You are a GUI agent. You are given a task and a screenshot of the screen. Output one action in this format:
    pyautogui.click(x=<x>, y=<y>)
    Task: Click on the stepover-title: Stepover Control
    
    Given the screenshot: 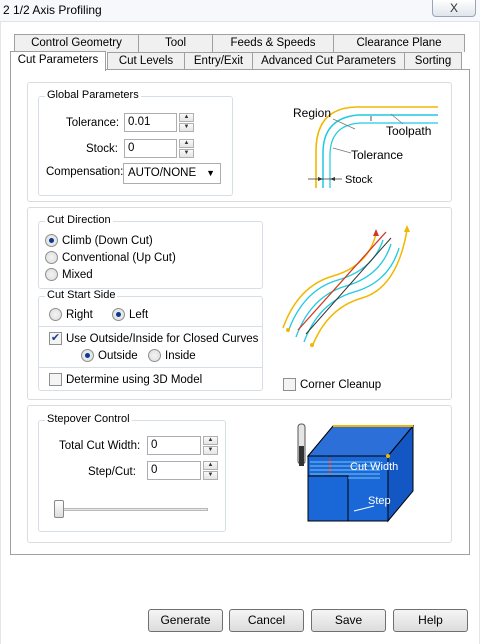 What is the action you would take?
    pyautogui.click(x=88, y=419)
    